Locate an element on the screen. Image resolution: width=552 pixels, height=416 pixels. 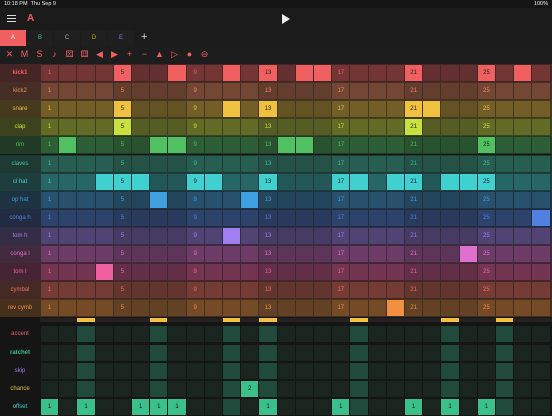
param-label: ratchet is located at coordinates (20, 353).